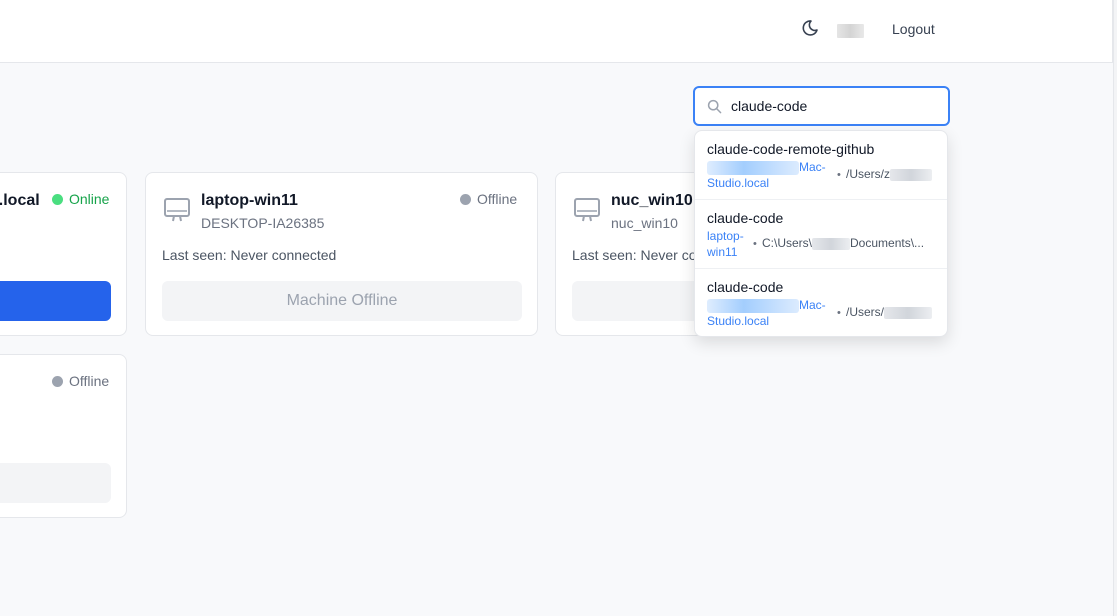 This screenshot has height=616, width=1117. What do you see at coordinates (249, 255) in the screenshot?
I see `last-seen-text: Last seen: Never connected` at bounding box center [249, 255].